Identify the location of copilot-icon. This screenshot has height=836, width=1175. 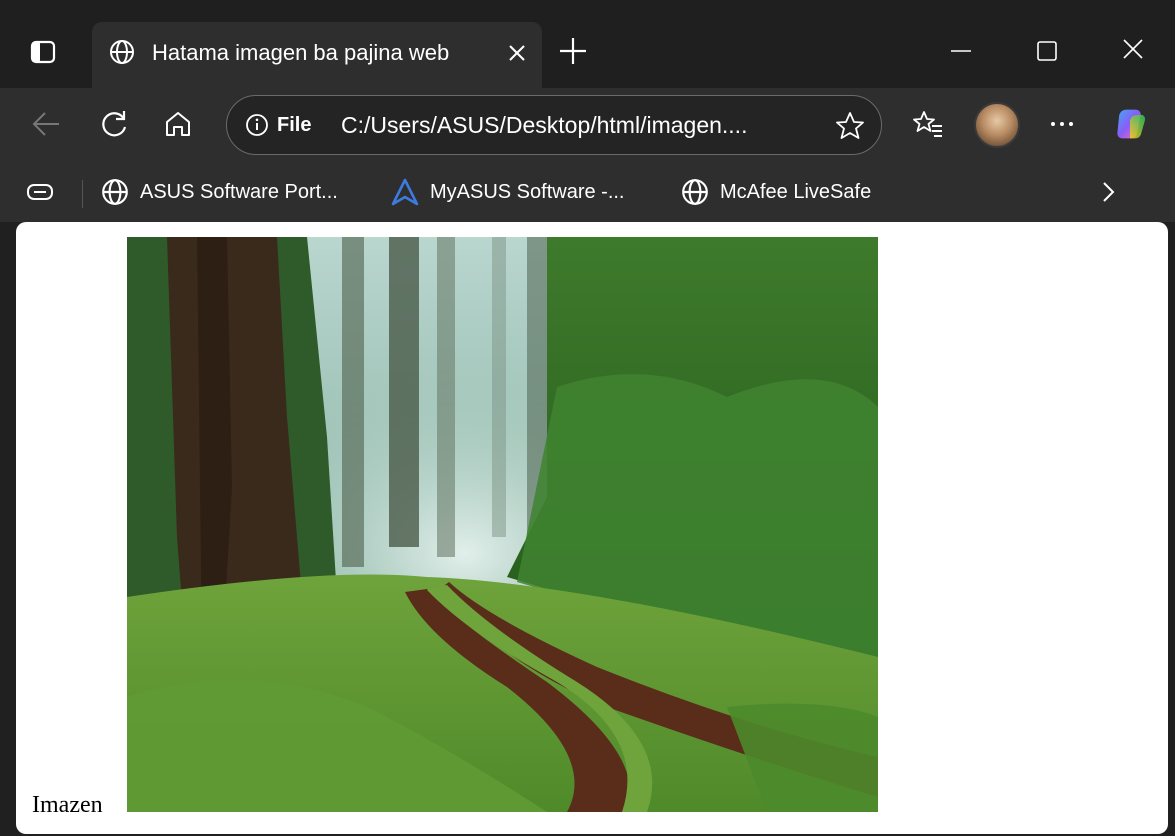
(1131, 124).